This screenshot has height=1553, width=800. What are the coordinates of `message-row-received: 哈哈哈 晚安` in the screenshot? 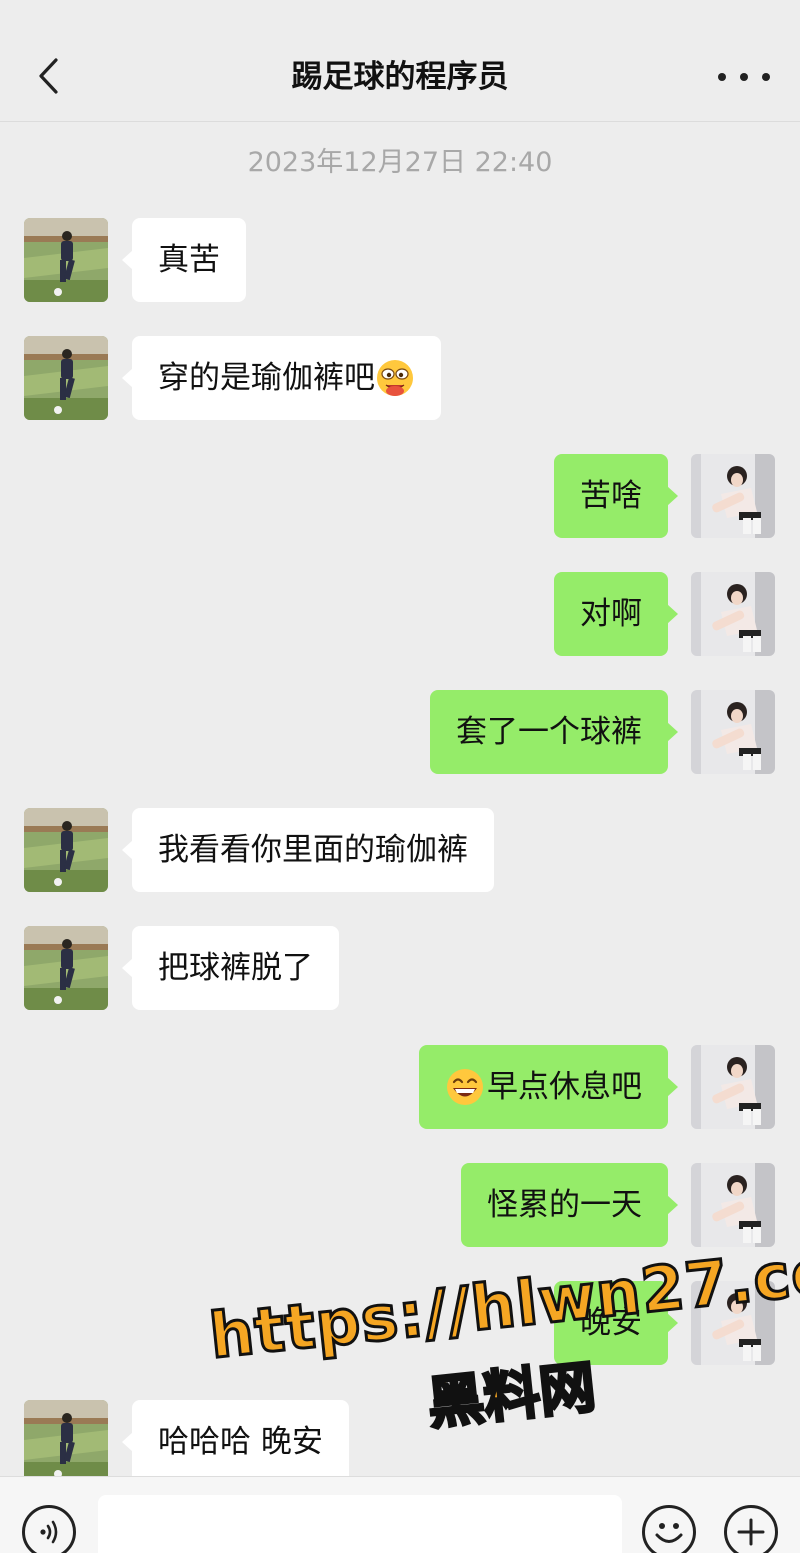 It's located at (400, 1443).